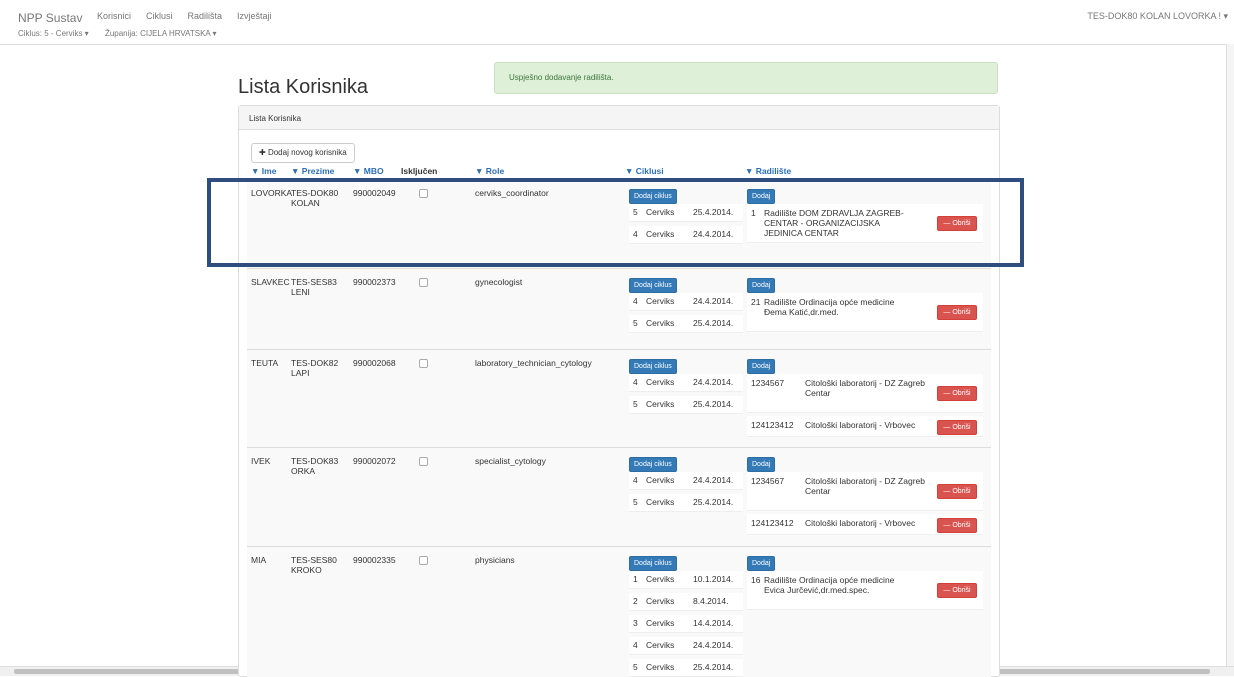 The image size is (1234, 677). Describe the element at coordinates (686, 580) in the screenshot. I see `cycle-item: 1 Cerviks 10.1.2014.` at that location.